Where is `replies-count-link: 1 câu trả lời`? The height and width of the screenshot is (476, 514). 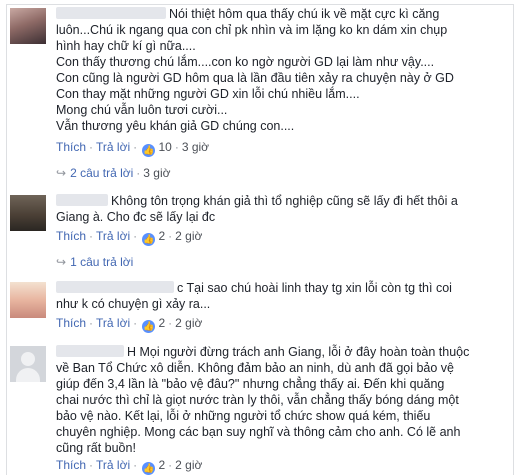 replies-count-link: 1 câu trả lời is located at coordinates (101, 262).